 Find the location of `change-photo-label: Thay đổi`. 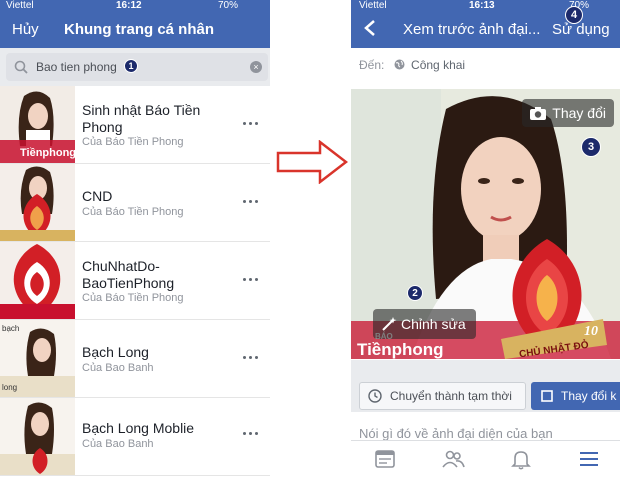

change-photo-label: Thay đổi is located at coordinates (579, 113).